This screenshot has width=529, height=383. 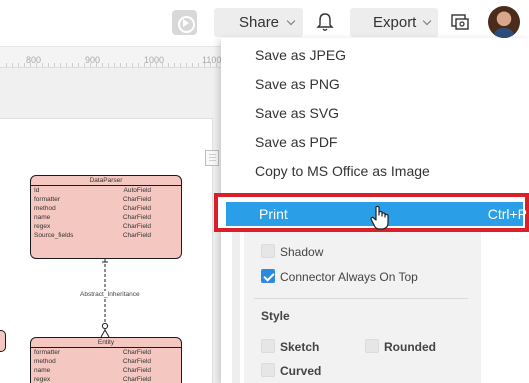 I want to click on connector-label: Abstract_Inheritance, so click(x=110, y=294).